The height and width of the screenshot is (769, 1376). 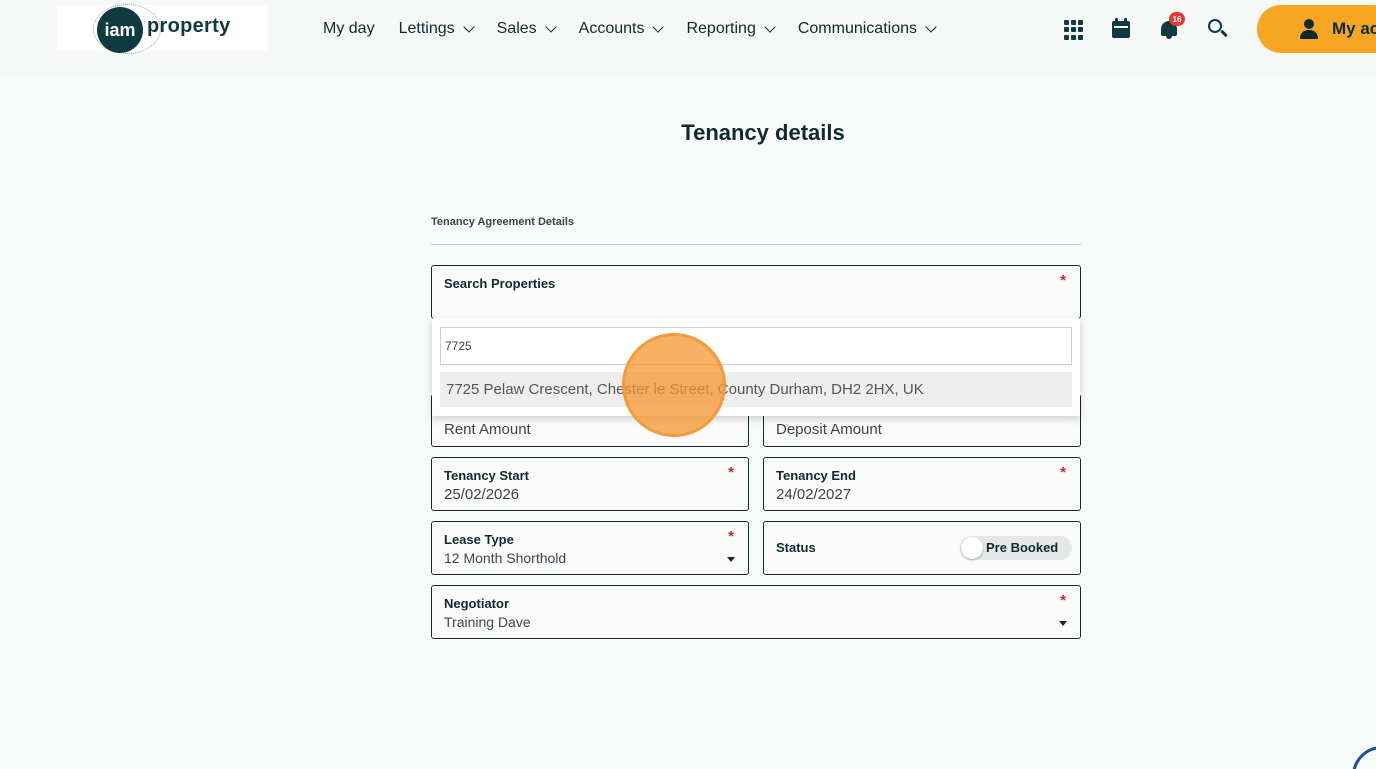 I want to click on nav-label: Communications, so click(x=857, y=28).